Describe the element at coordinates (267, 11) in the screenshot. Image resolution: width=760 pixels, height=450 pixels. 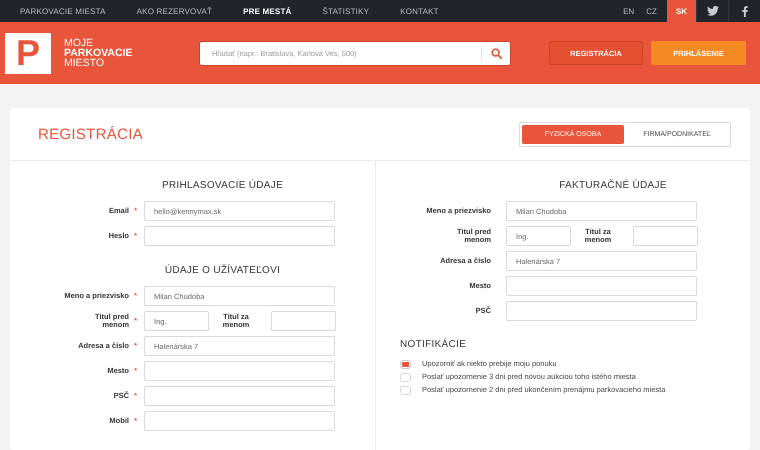
I see `nav-link: PRE MESTÁ` at that location.